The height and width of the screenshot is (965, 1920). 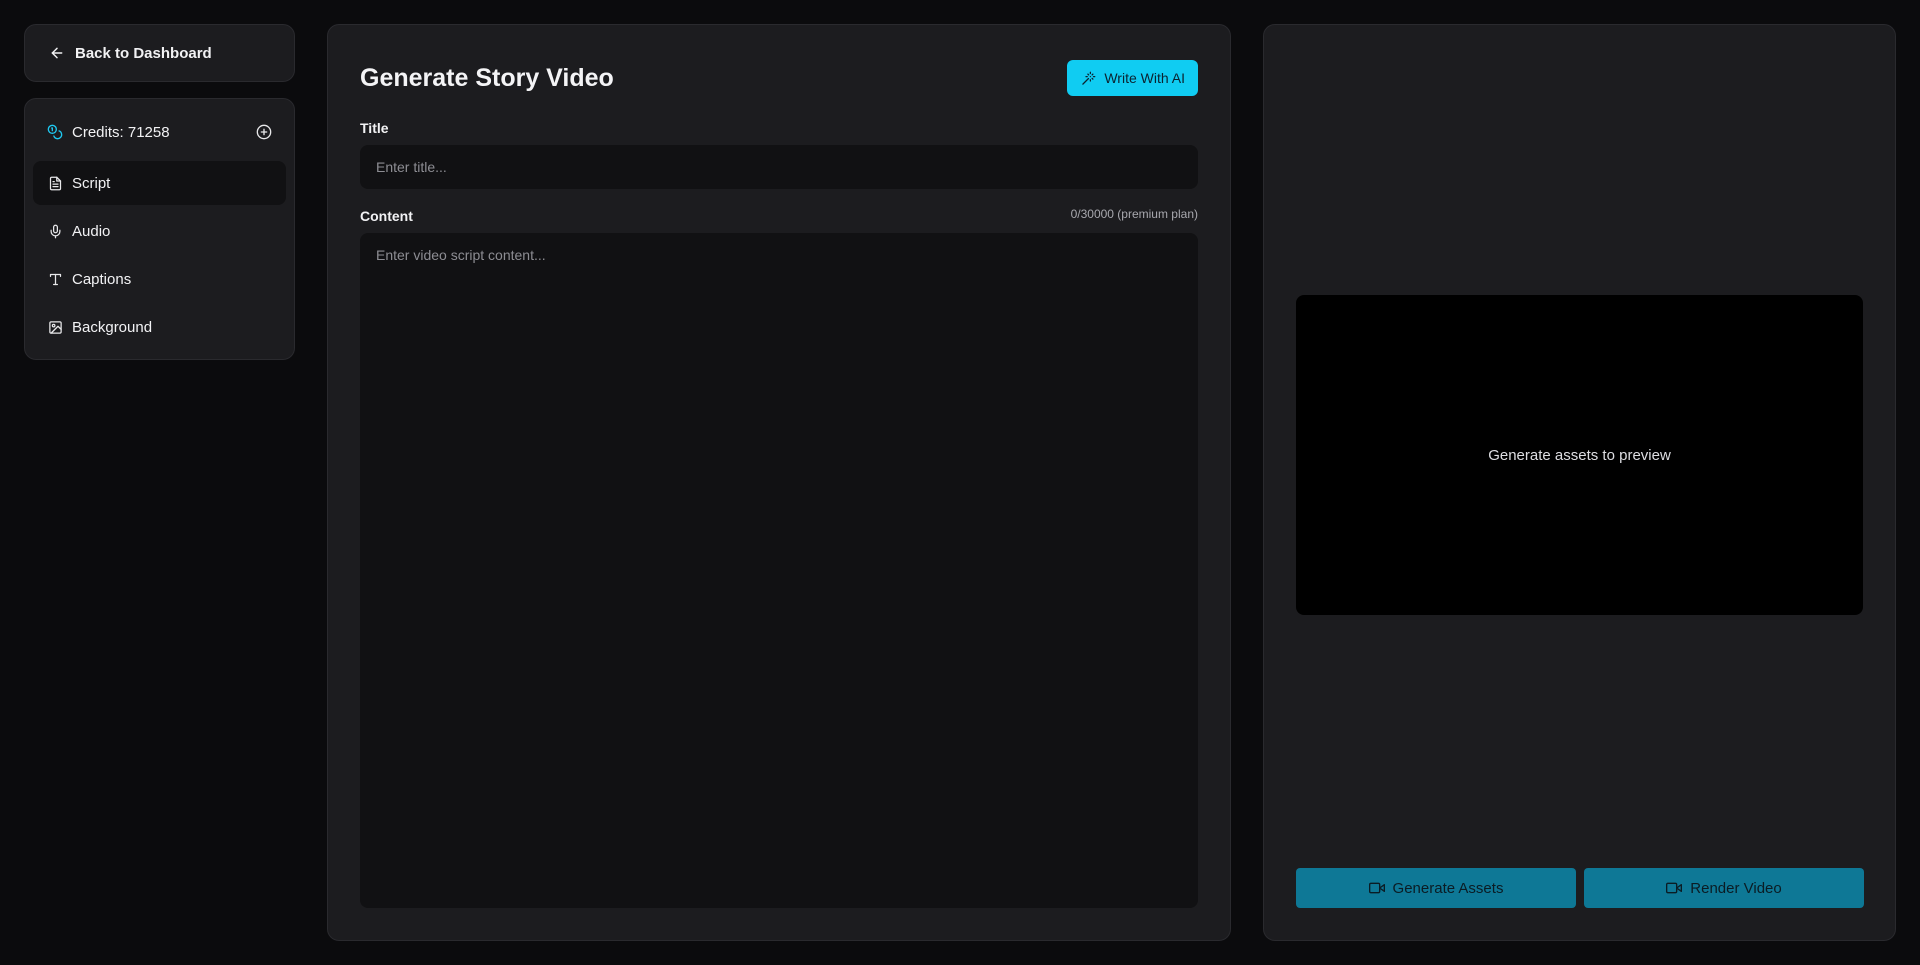 I want to click on file-text-icon, so click(x=55, y=183).